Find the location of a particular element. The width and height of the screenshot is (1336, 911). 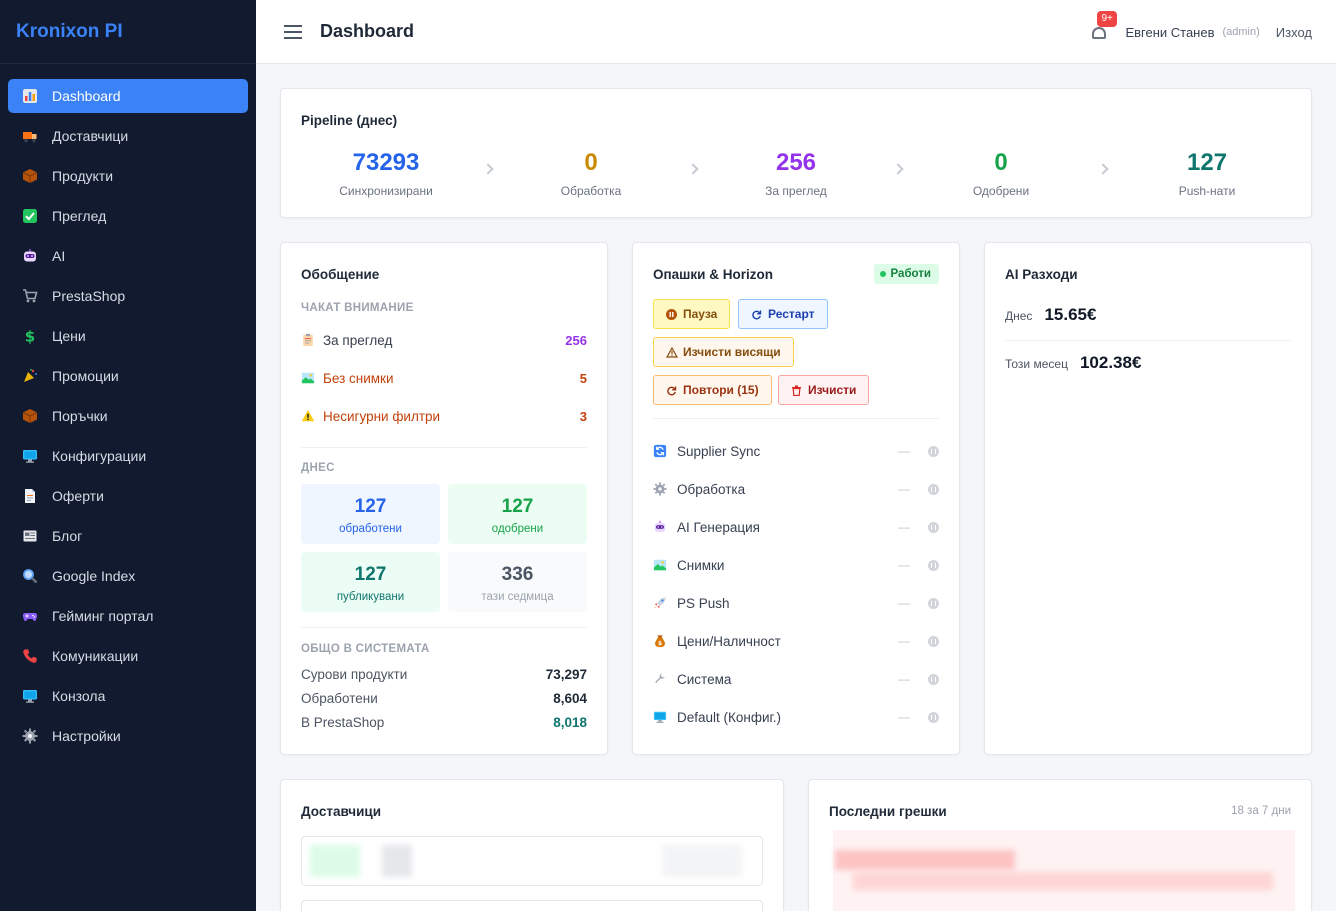

retry-label: Повтори (15) is located at coordinates (721, 390).